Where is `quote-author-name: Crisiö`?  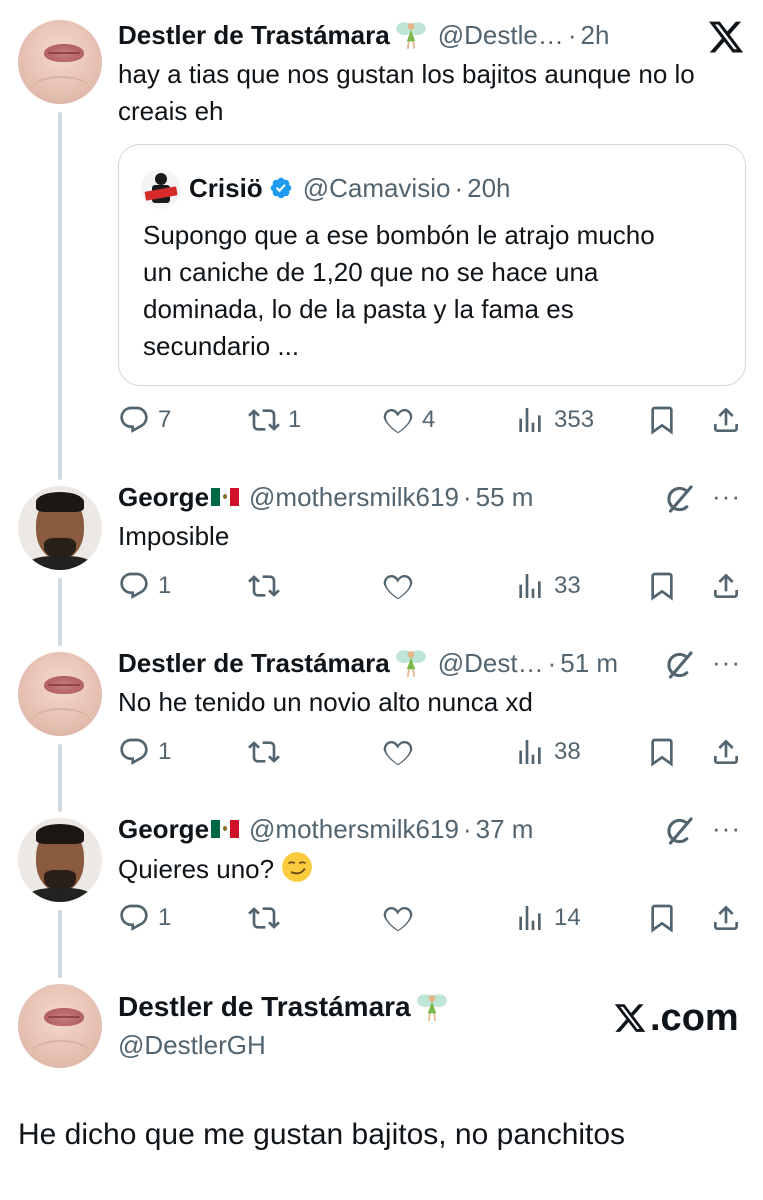 quote-author-name: Crisiö is located at coordinates (226, 188).